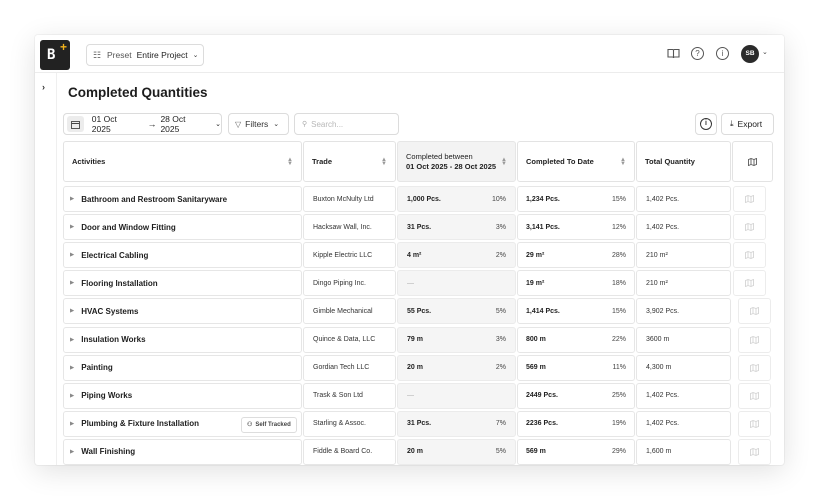 The height and width of the screenshot is (498, 819). I want to click on date-range-picker: 01 Oct 2025 → 28 Oct 2025 ⌄, so click(142, 124).